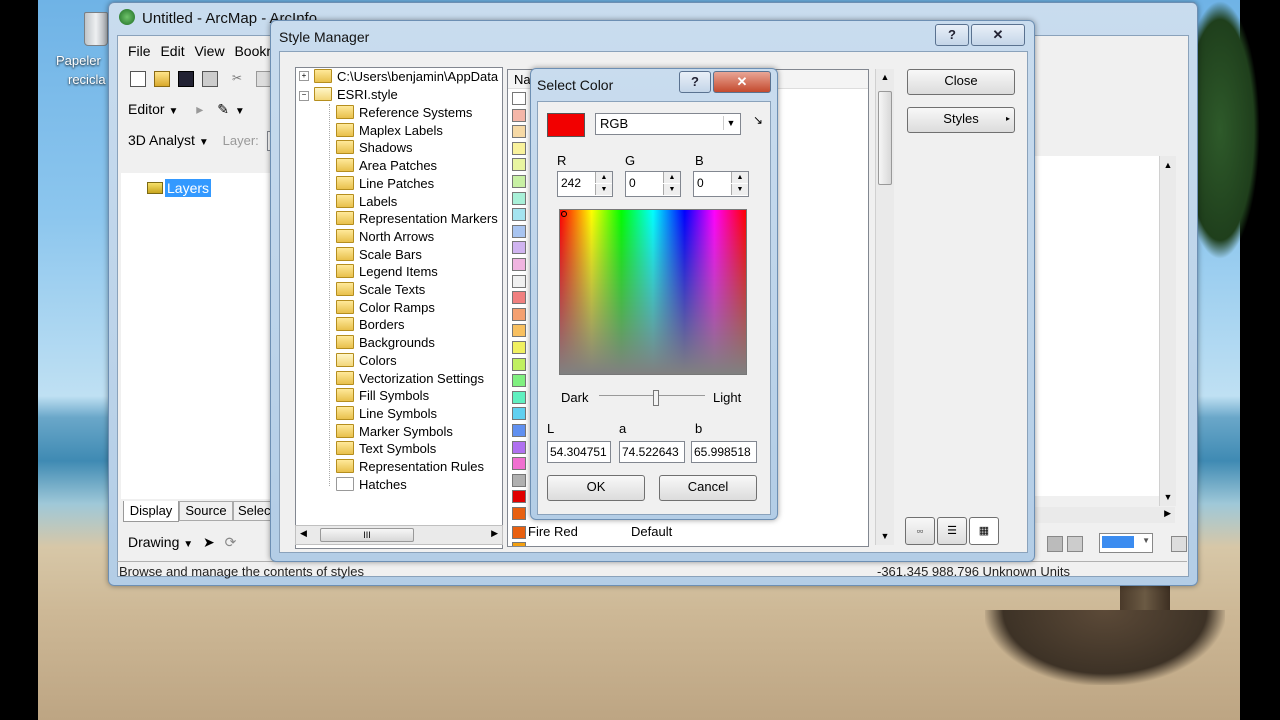  What do you see at coordinates (653, 184) in the screenshot?
I see `g-stepper: 0 ▲ ▼` at bounding box center [653, 184].